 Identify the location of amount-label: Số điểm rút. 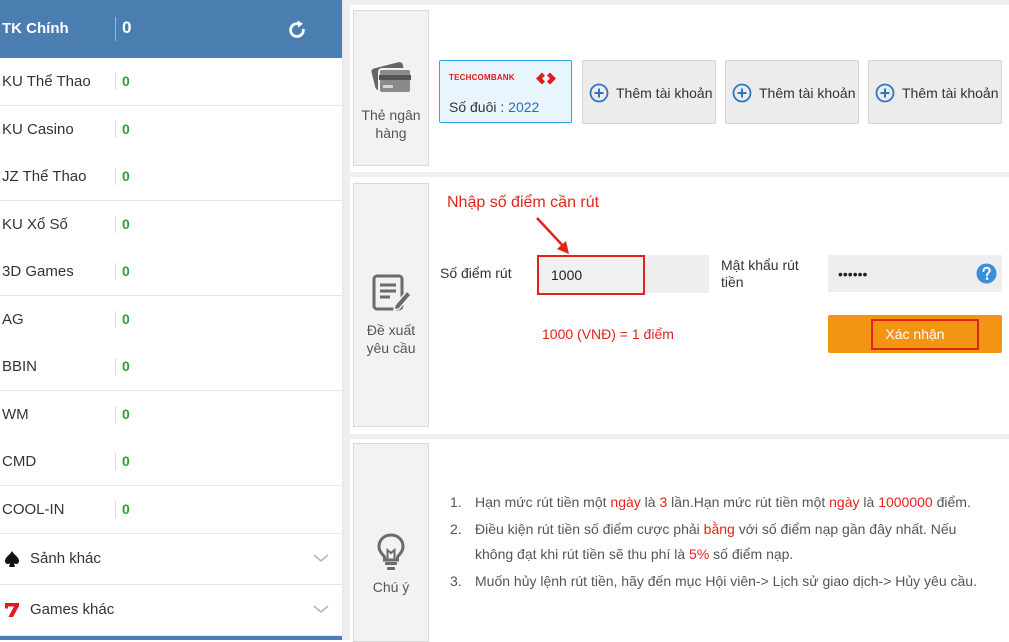
(476, 273).